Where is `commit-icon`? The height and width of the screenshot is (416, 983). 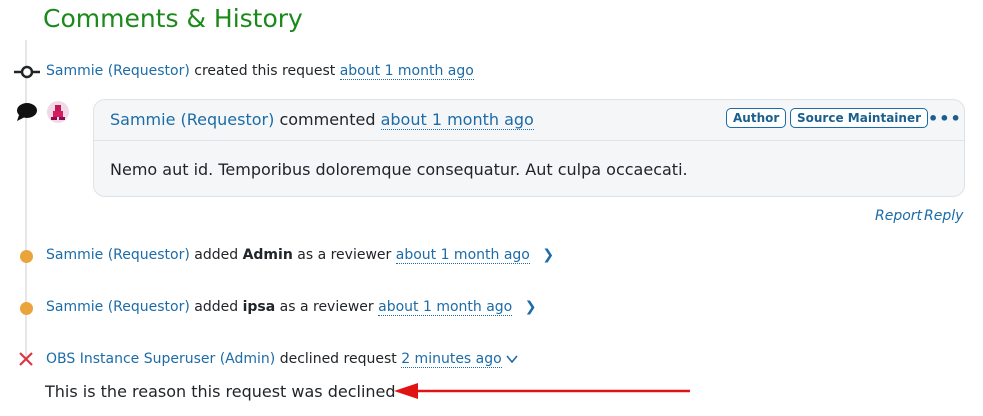
commit-icon is located at coordinates (27, 72).